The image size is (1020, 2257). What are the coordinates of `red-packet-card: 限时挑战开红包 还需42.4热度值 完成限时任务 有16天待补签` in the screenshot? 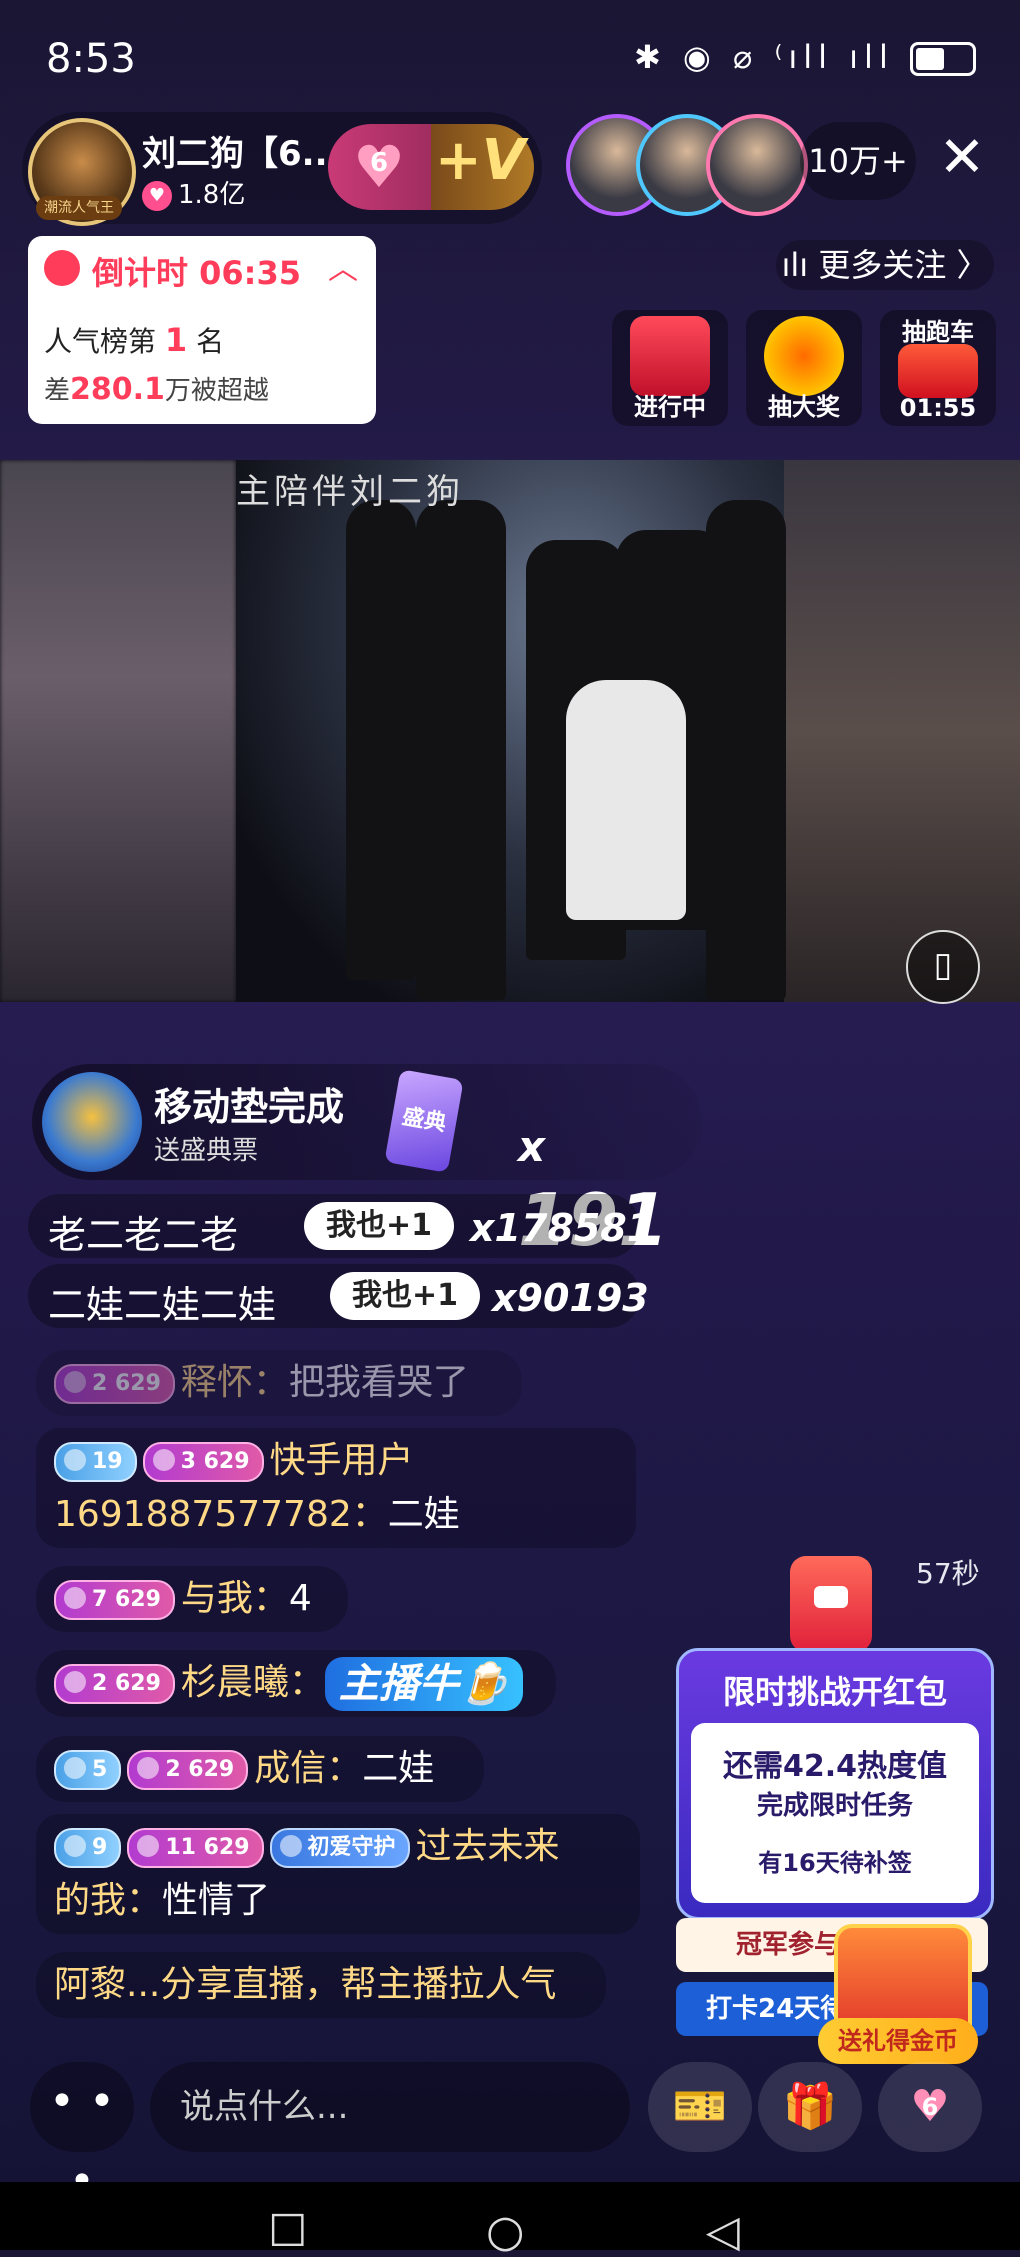 It's located at (835, 1784).